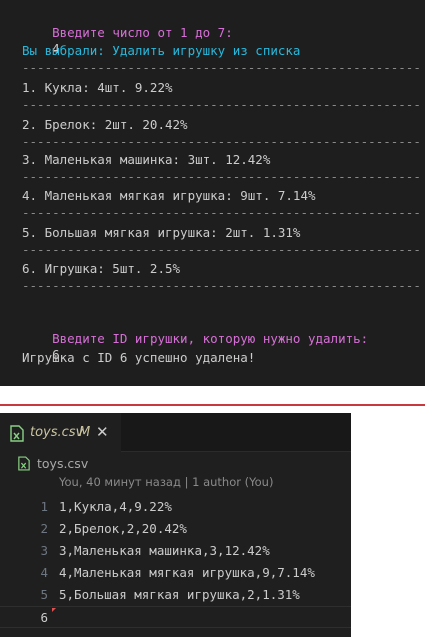  What do you see at coordinates (44, 617) in the screenshot?
I see `line-number: 6` at bounding box center [44, 617].